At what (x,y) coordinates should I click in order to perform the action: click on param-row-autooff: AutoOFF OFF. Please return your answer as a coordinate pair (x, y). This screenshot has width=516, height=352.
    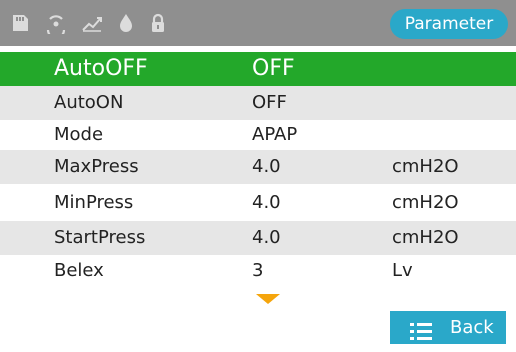
    Looking at the image, I should click on (258, 69).